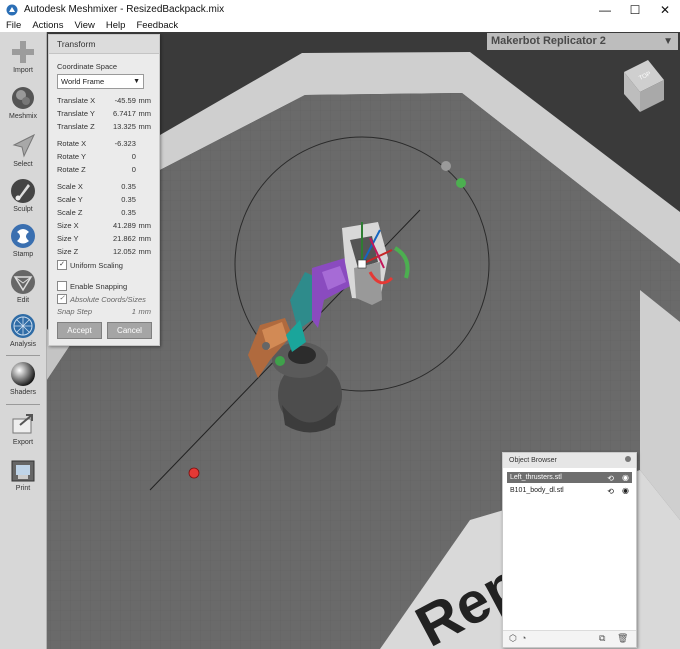  Describe the element at coordinates (118, 251) in the screenshot. I see `field-value: 12.052` at that location.